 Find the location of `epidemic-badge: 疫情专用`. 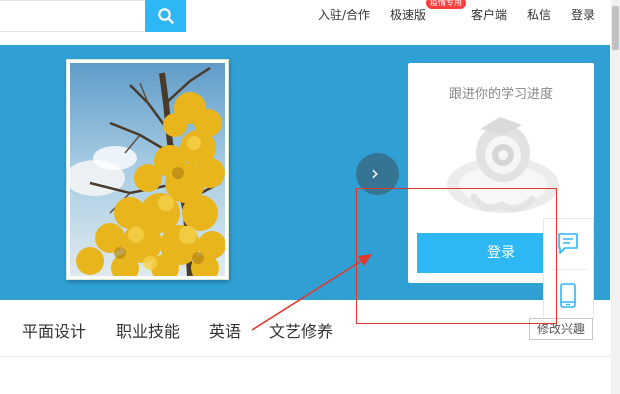

epidemic-badge: 疫情专用 is located at coordinates (446, 4).